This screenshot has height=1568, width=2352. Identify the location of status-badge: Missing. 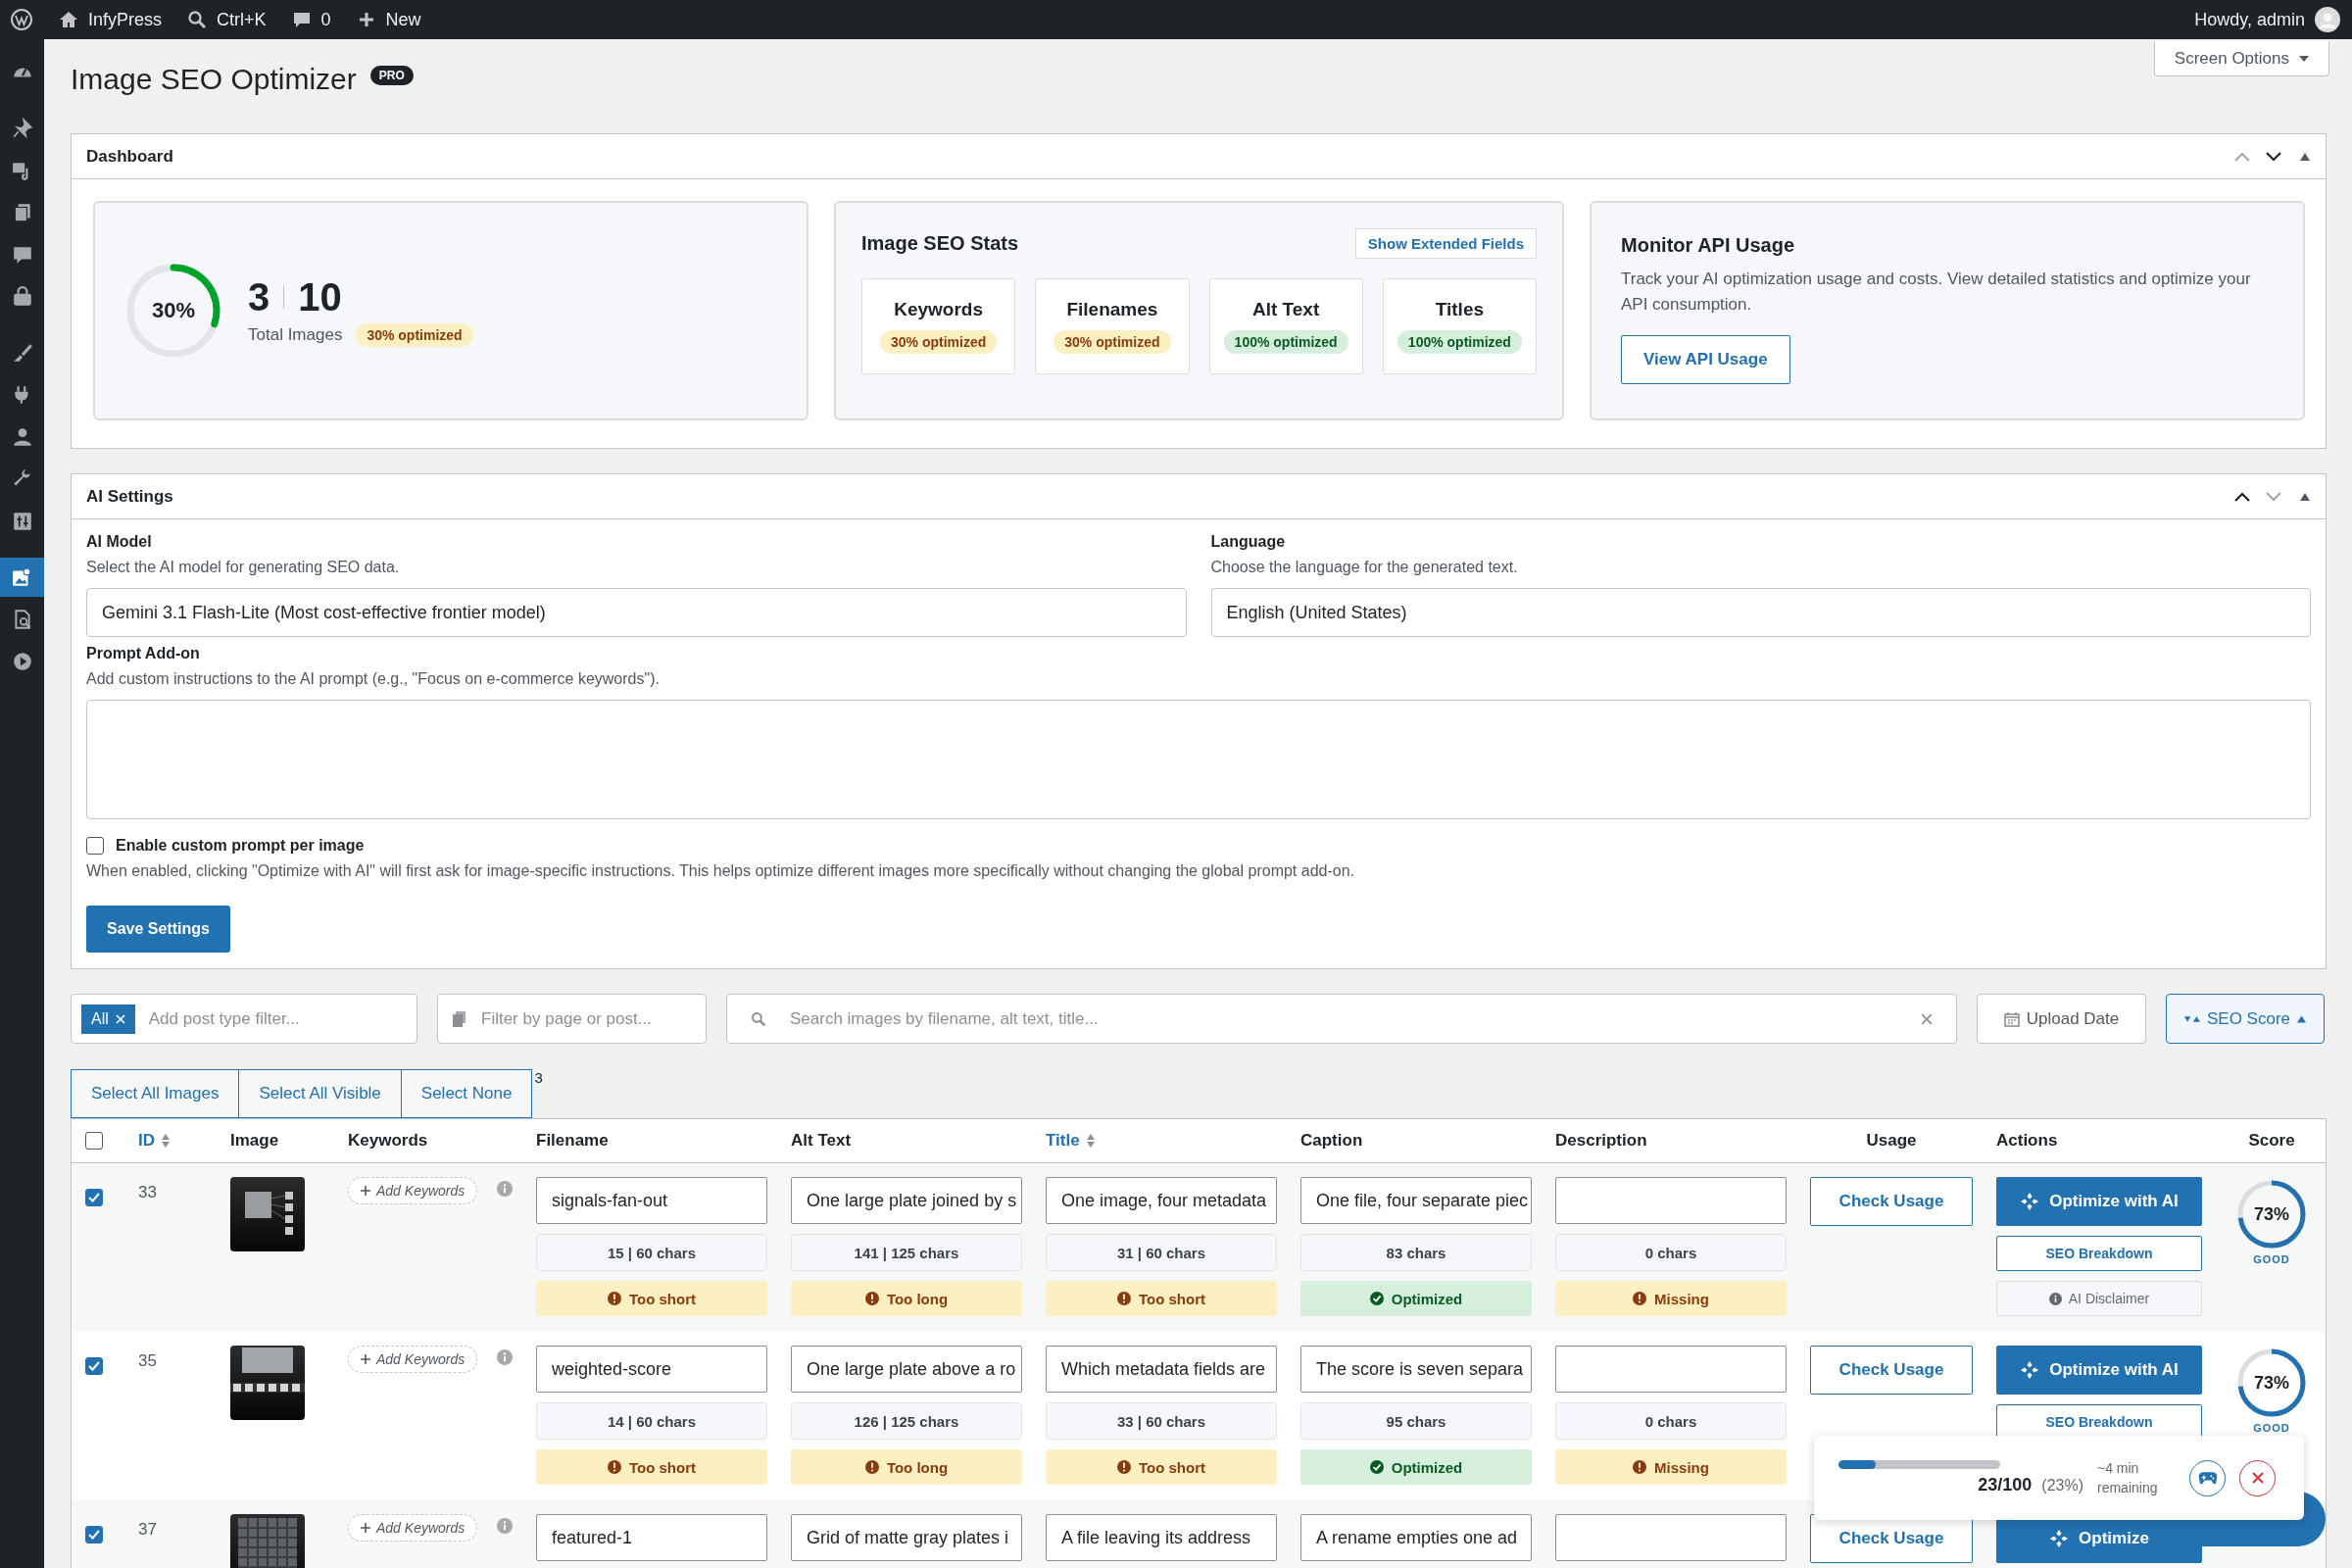
(1671, 1467).